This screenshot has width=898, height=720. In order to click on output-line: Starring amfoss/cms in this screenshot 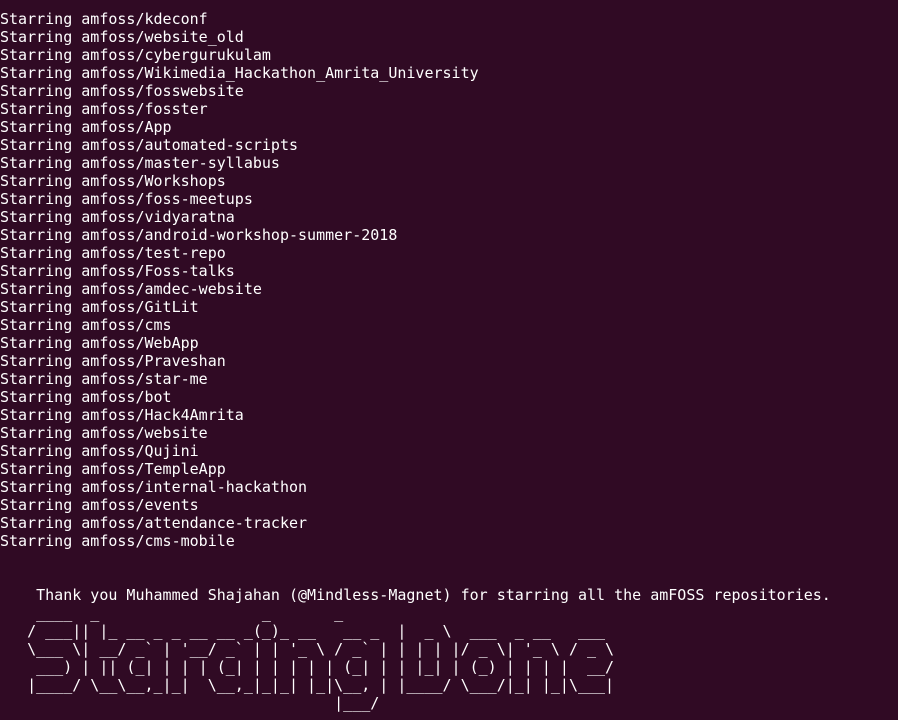, I will do `click(86, 325)`.